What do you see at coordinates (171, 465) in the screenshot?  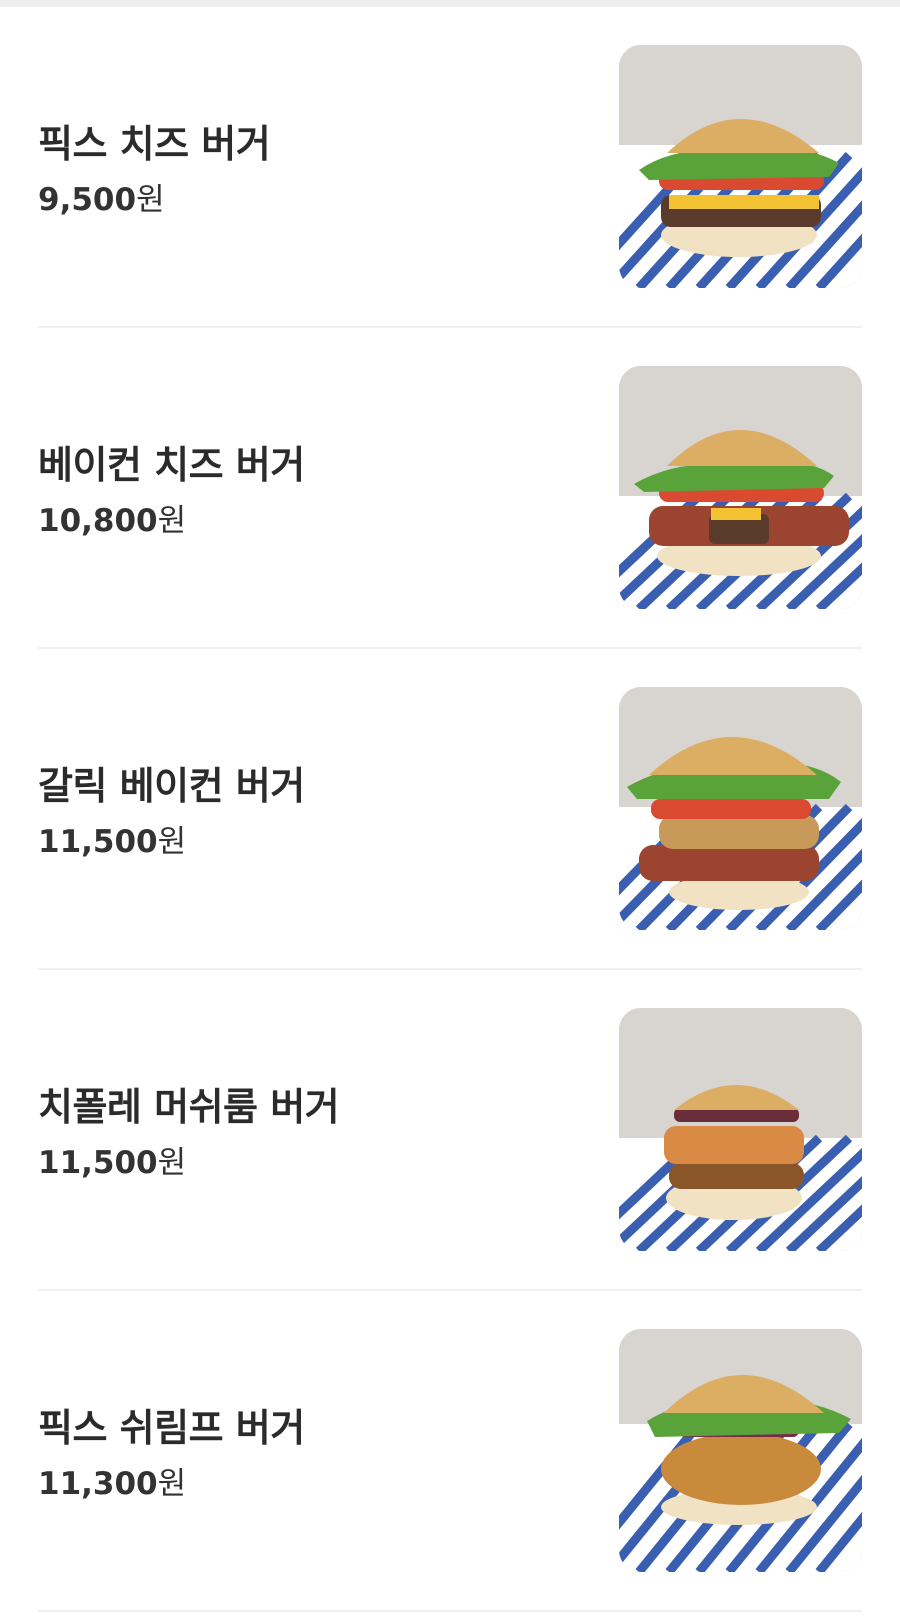 I see `menu-item-name: 베이컨 치즈 버거` at bounding box center [171, 465].